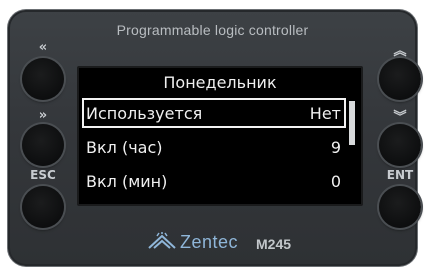 The height and width of the screenshot is (273, 425). What do you see at coordinates (144, 113) in the screenshot?
I see `row-label: Используется` at bounding box center [144, 113].